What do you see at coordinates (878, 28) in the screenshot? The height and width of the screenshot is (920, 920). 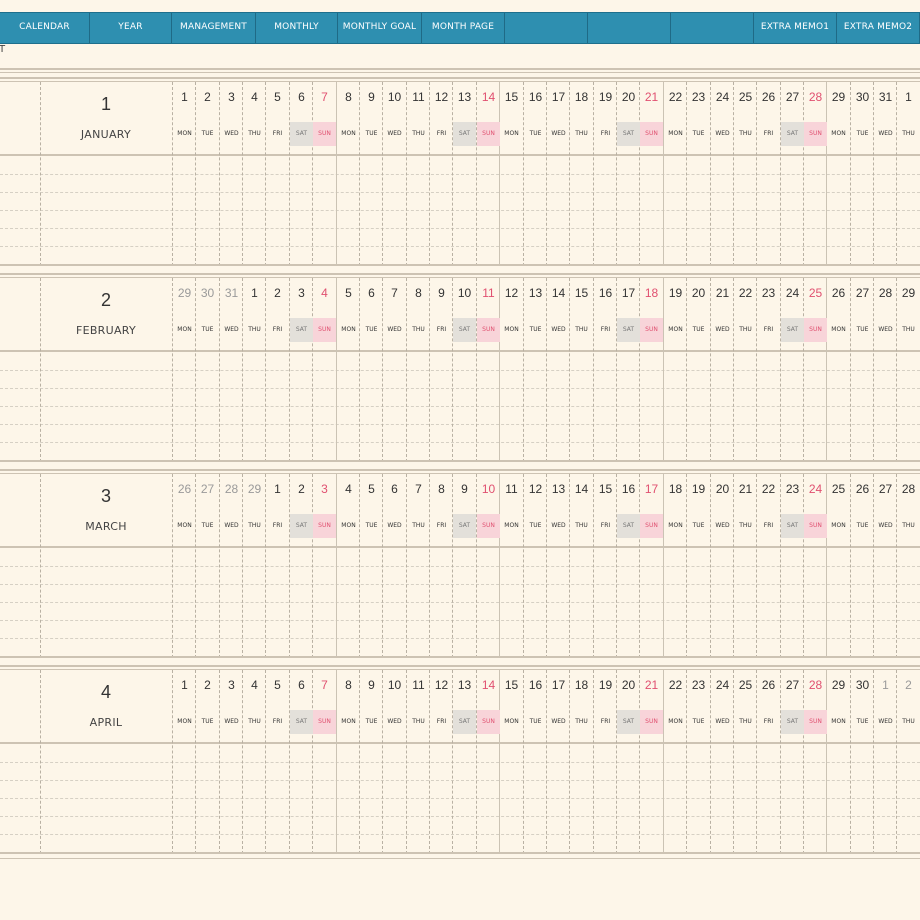 I see `nav-tab-extra-memo2: EXTRA MEMO2` at bounding box center [878, 28].